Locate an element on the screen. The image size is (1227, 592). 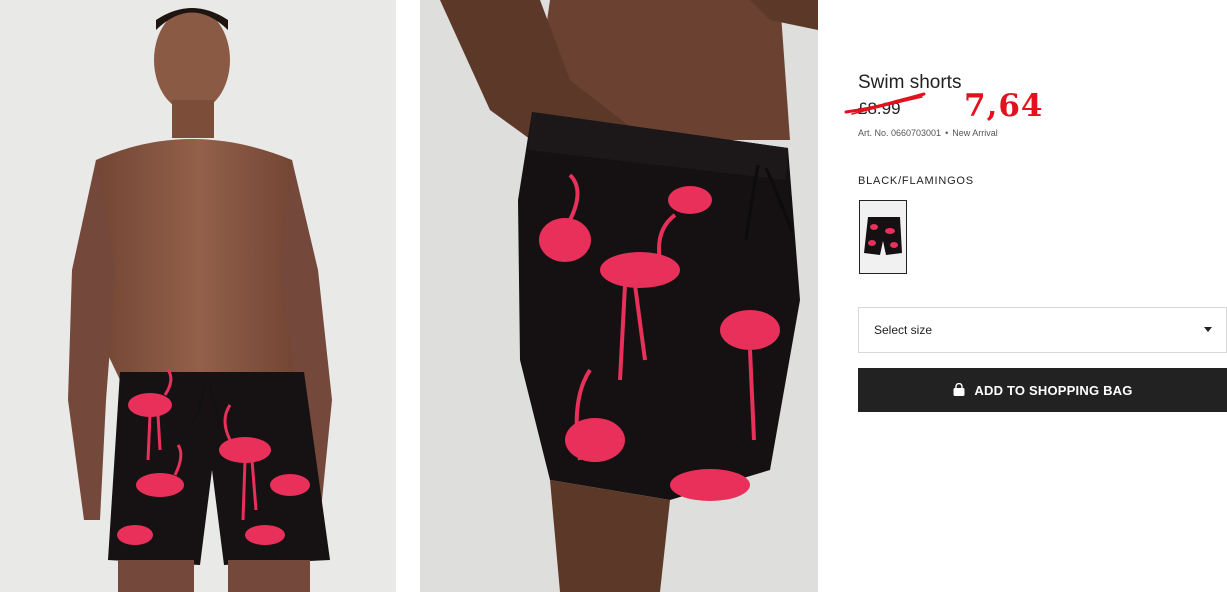
add-to-shopping-bag-button: ADD TO SHOPPING BAG is located at coordinates (1042, 390).